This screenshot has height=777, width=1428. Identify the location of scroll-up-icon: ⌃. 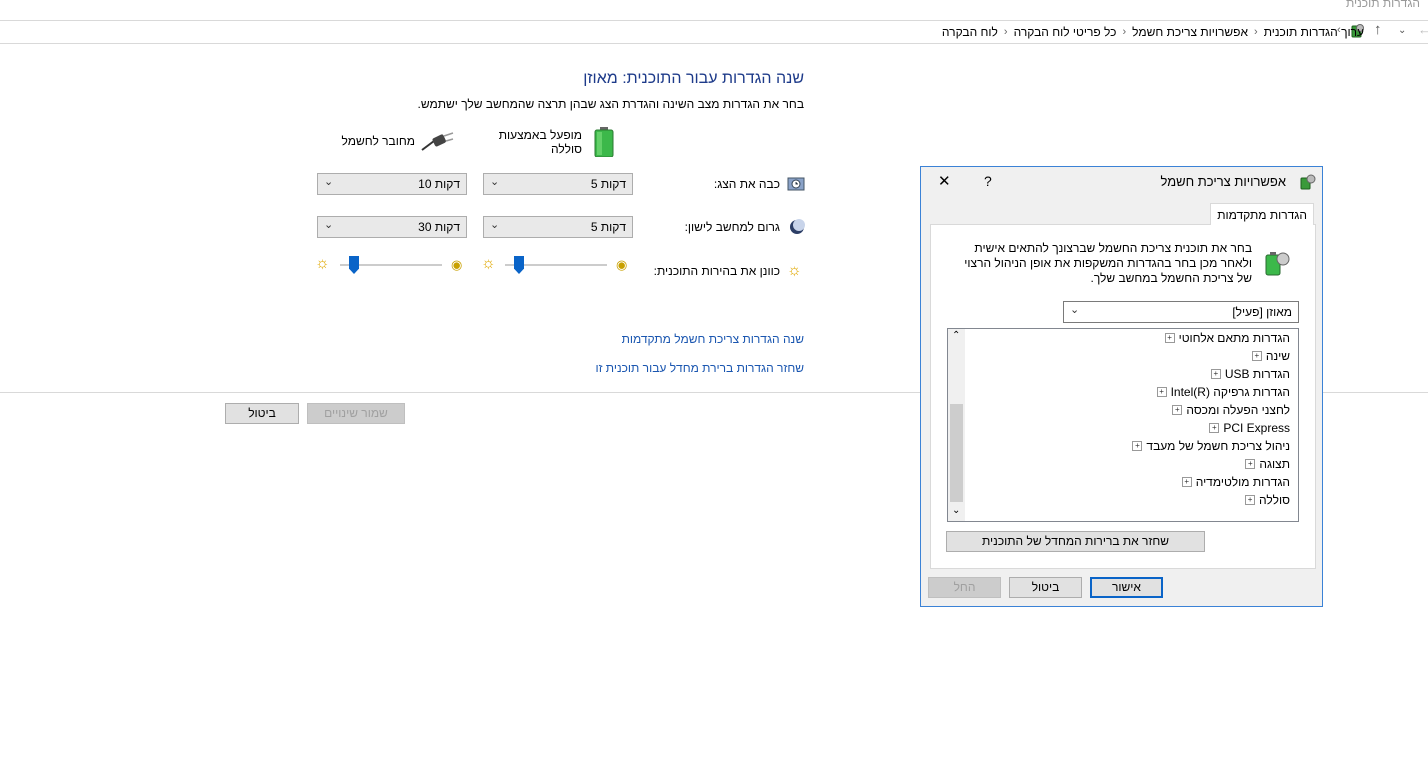
(956, 335).